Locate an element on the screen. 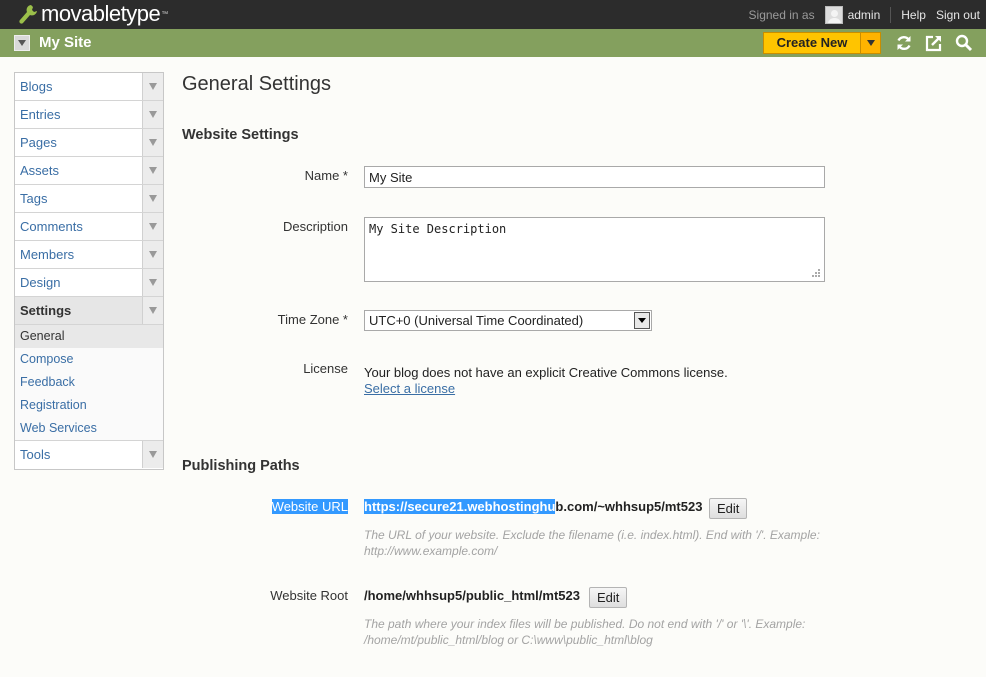  sidebar-item-label: Entries is located at coordinates (40, 114).